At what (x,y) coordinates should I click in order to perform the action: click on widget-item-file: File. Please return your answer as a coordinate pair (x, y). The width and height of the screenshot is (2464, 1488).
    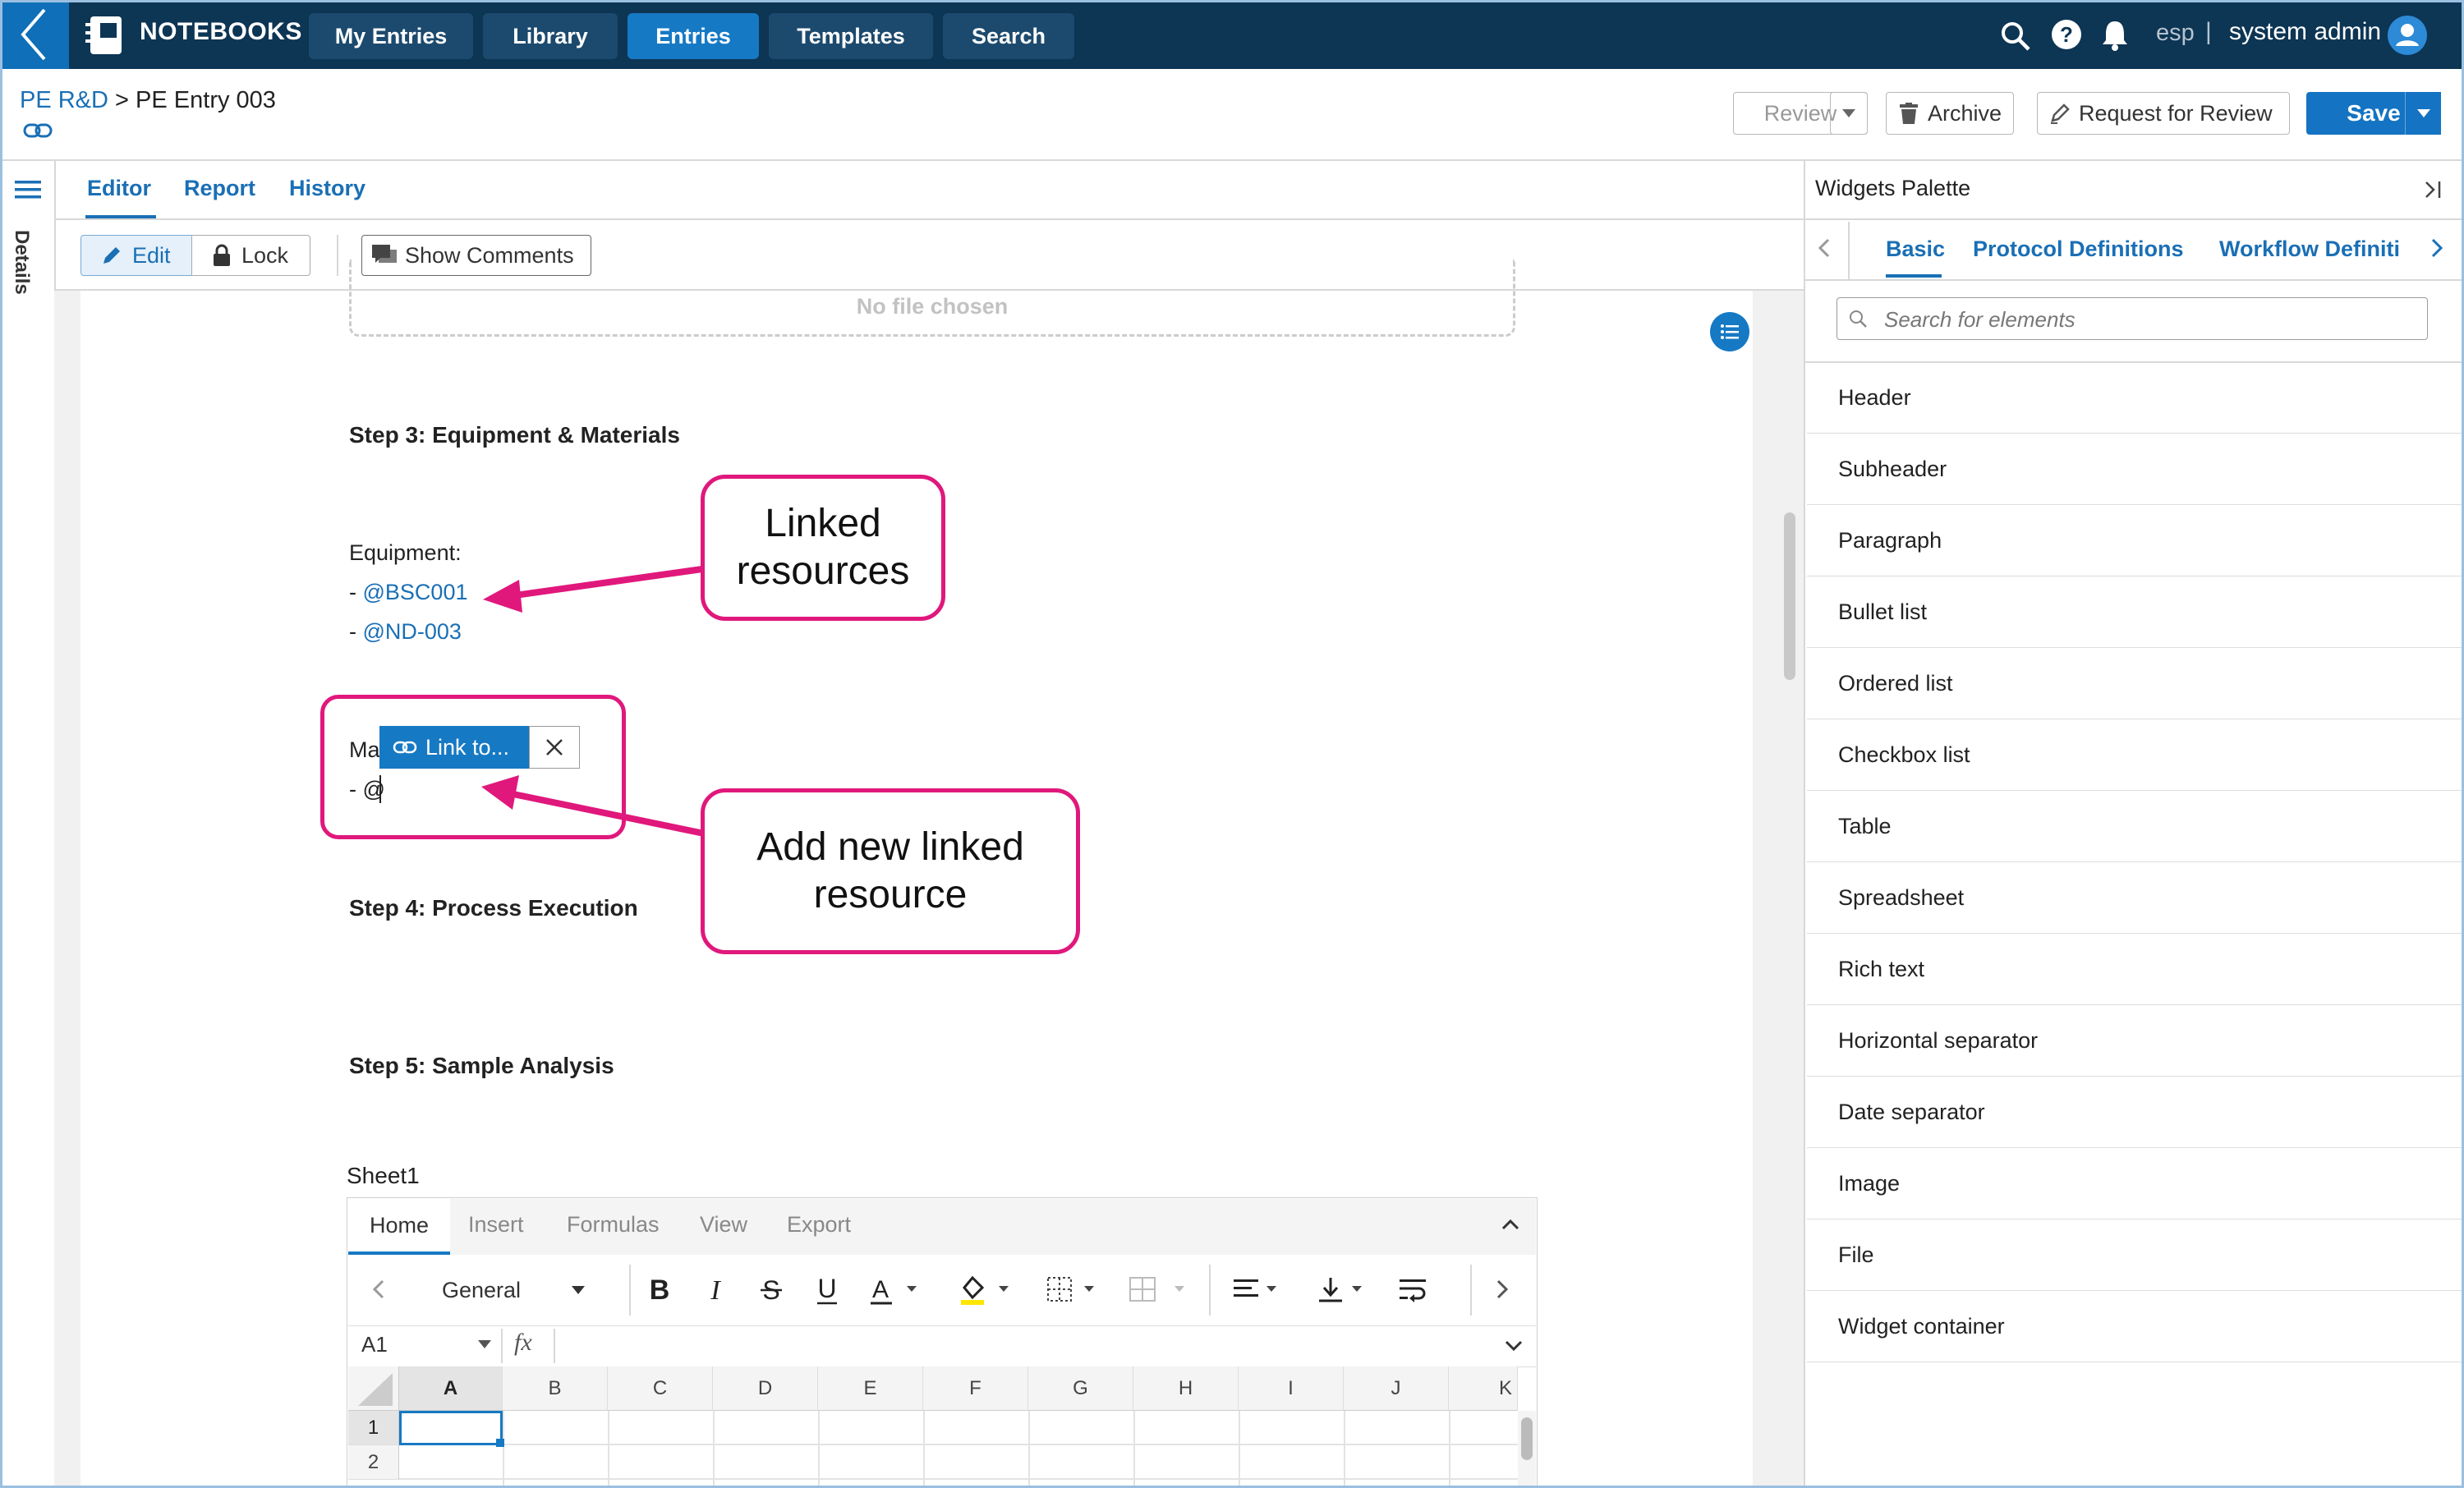
    Looking at the image, I should click on (2135, 1255).